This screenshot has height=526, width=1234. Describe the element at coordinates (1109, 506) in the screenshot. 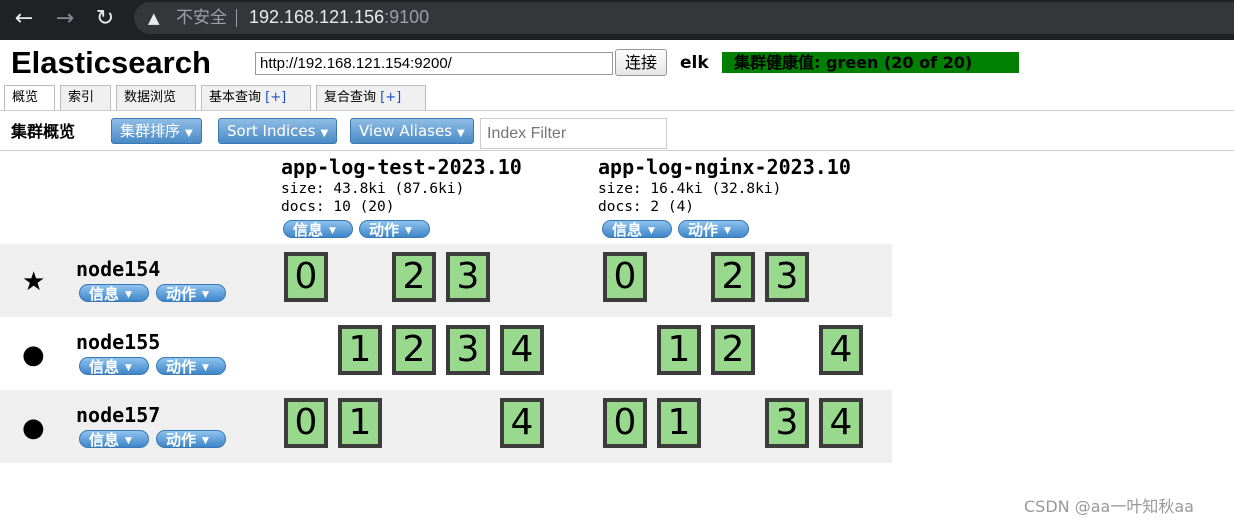

I see `watermark: CSDN @aa一叶知秋aa` at that location.